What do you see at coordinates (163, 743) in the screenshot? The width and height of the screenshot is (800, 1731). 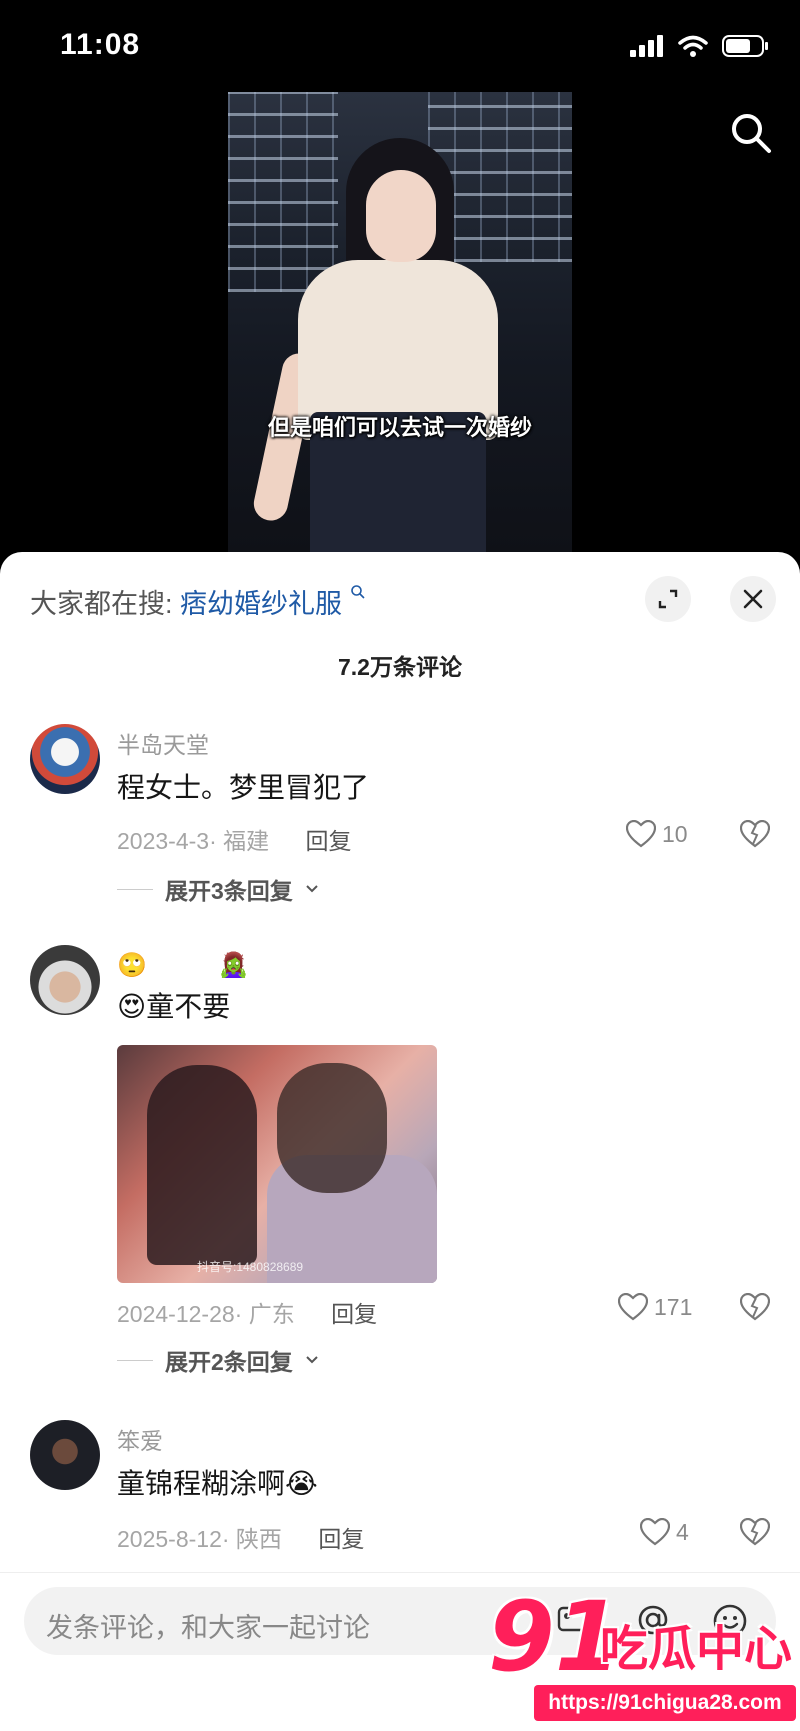 I see `comment-username: 半岛天堂` at bounding box center [163, 743].